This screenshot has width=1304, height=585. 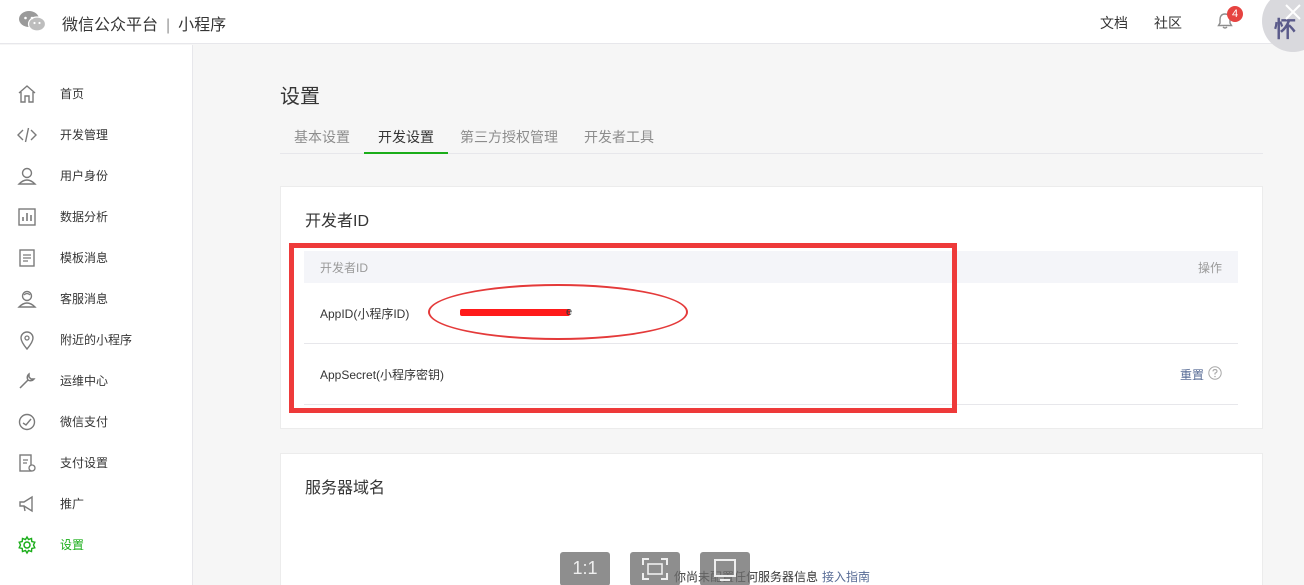 I want to click on docs-link: 文档, so click(x=1114, y=23).